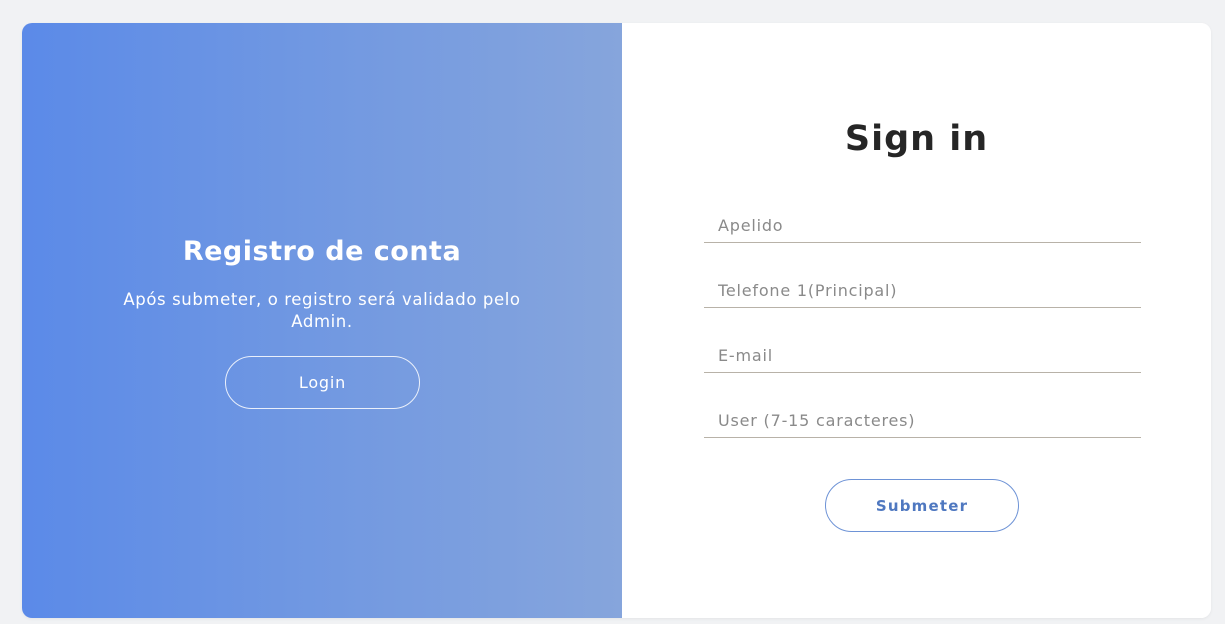  What do you see at coordinates (922, 505) in the screenshot?
I see `submit-button: Submeter` at bounding box center [922, 505].